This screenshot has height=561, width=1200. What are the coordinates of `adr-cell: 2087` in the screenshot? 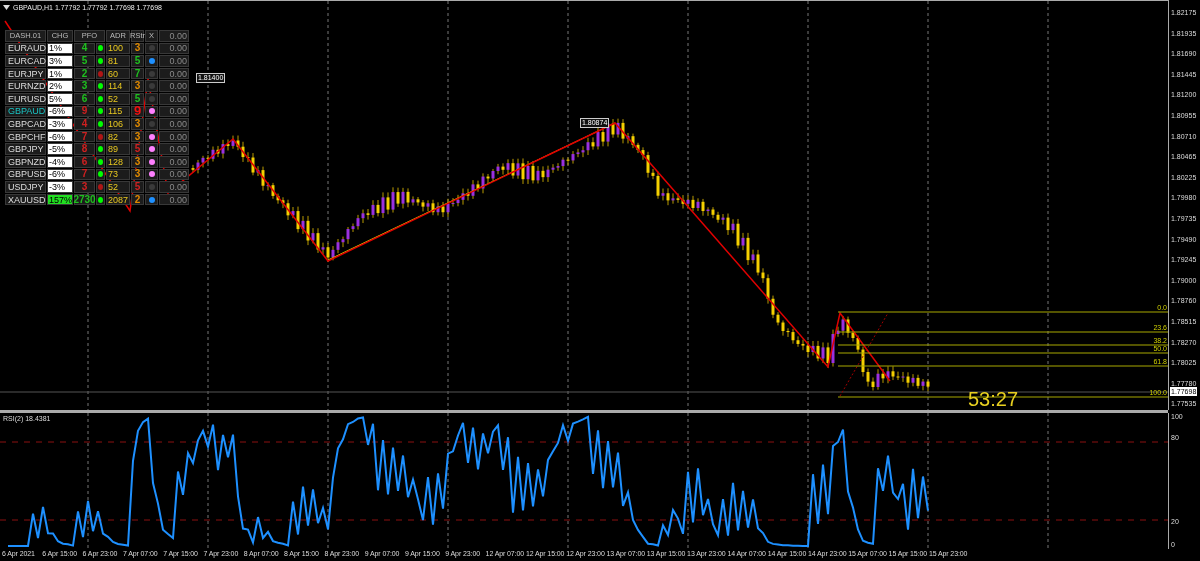 It's located at (118, 199).